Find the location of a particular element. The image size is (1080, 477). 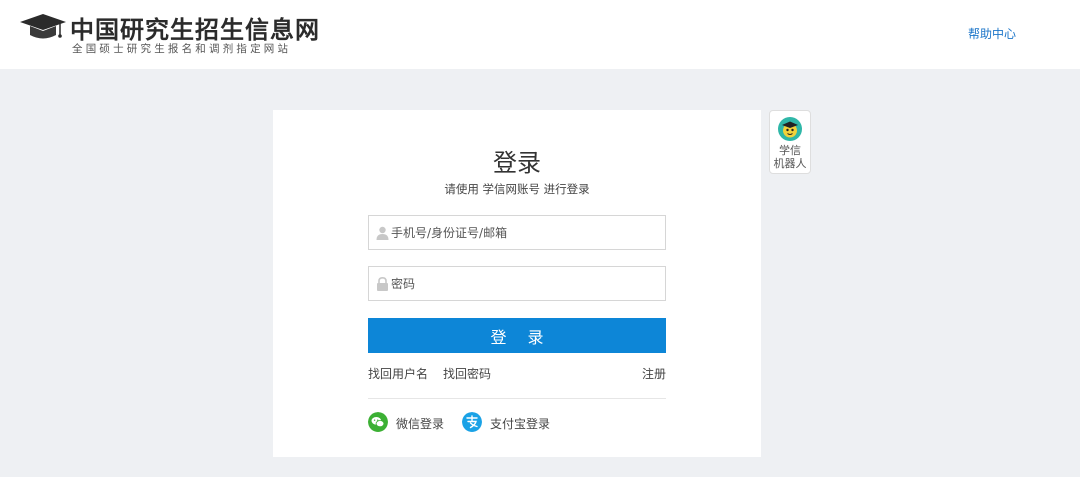

robot-label-line1: 学信 is located at coordinates (790, 150).